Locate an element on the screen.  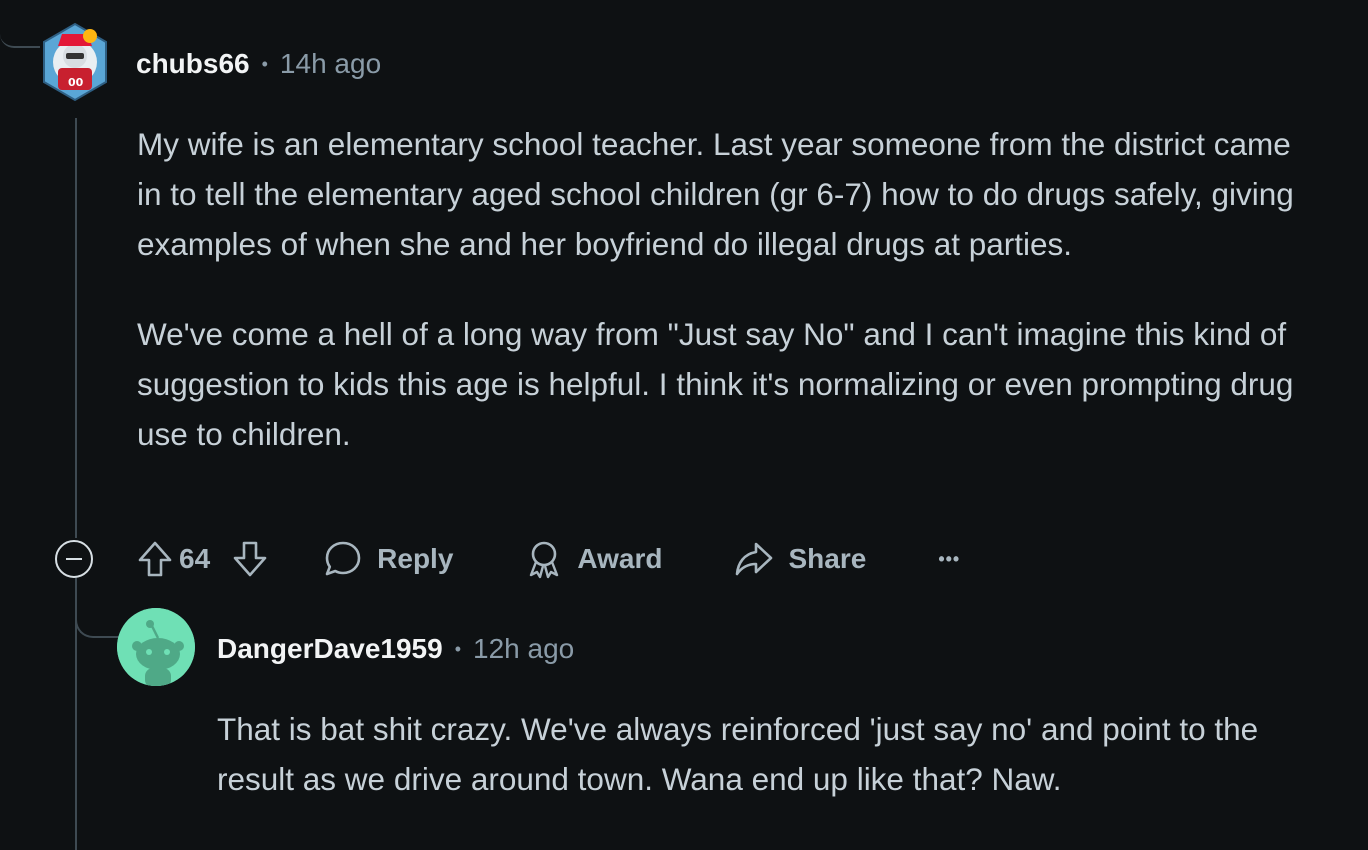
reply-meta: DangerDave1959 • 12h ago is located at coordinates (395, 649).